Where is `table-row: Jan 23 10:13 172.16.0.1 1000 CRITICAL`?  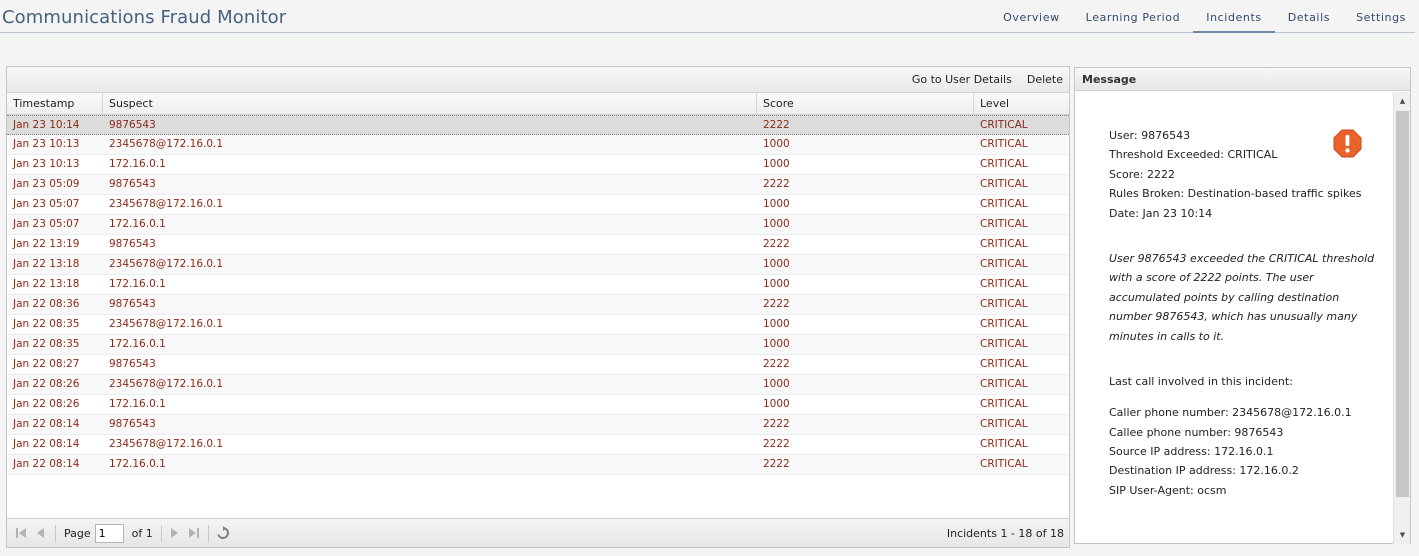
table-row: Jan 23 10:13 172.16.0.1 1000 CRITICAL is located at coordinates (538, 165).